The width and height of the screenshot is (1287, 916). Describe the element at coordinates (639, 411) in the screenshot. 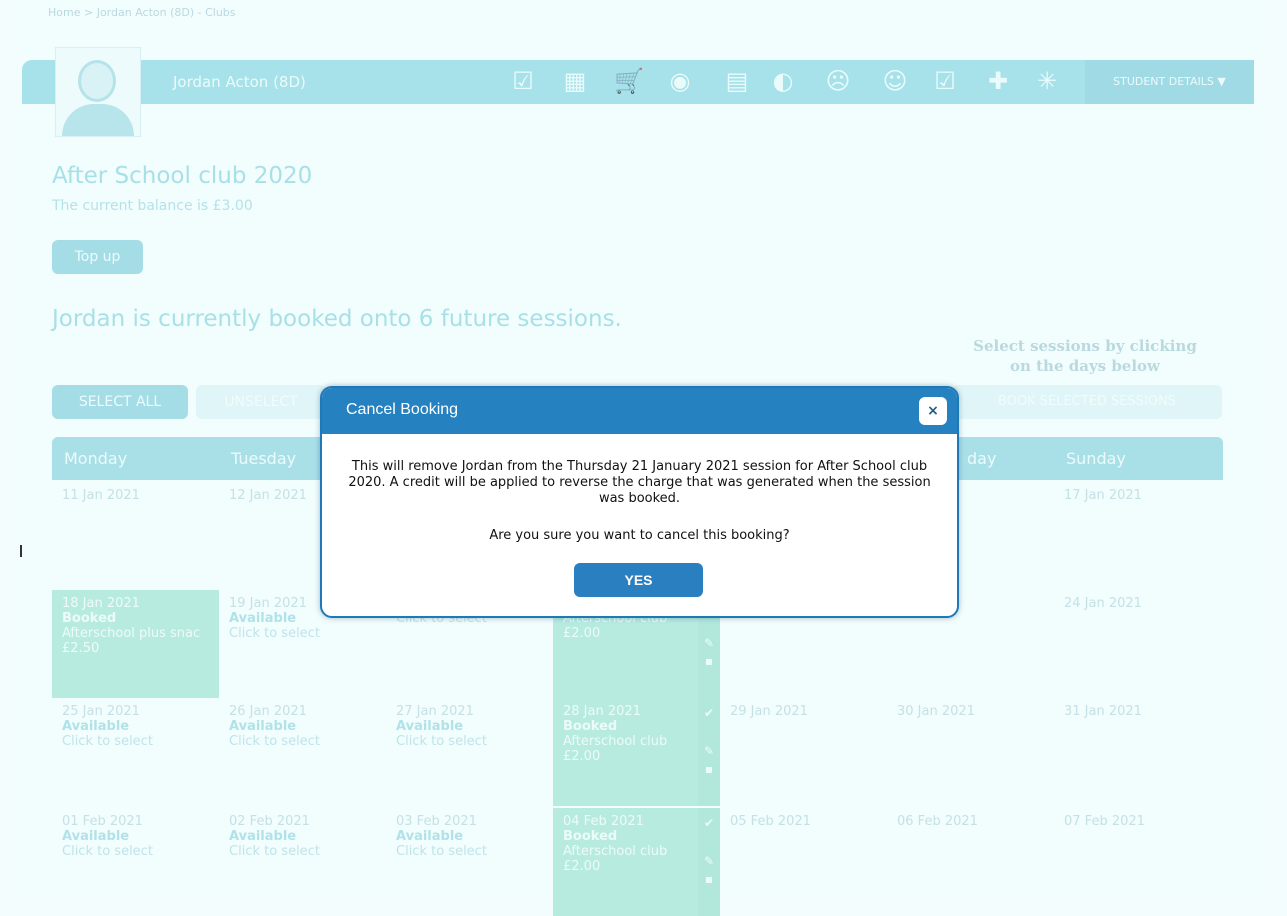

I see `dialog-header: Cancel Booking ×` at that location.